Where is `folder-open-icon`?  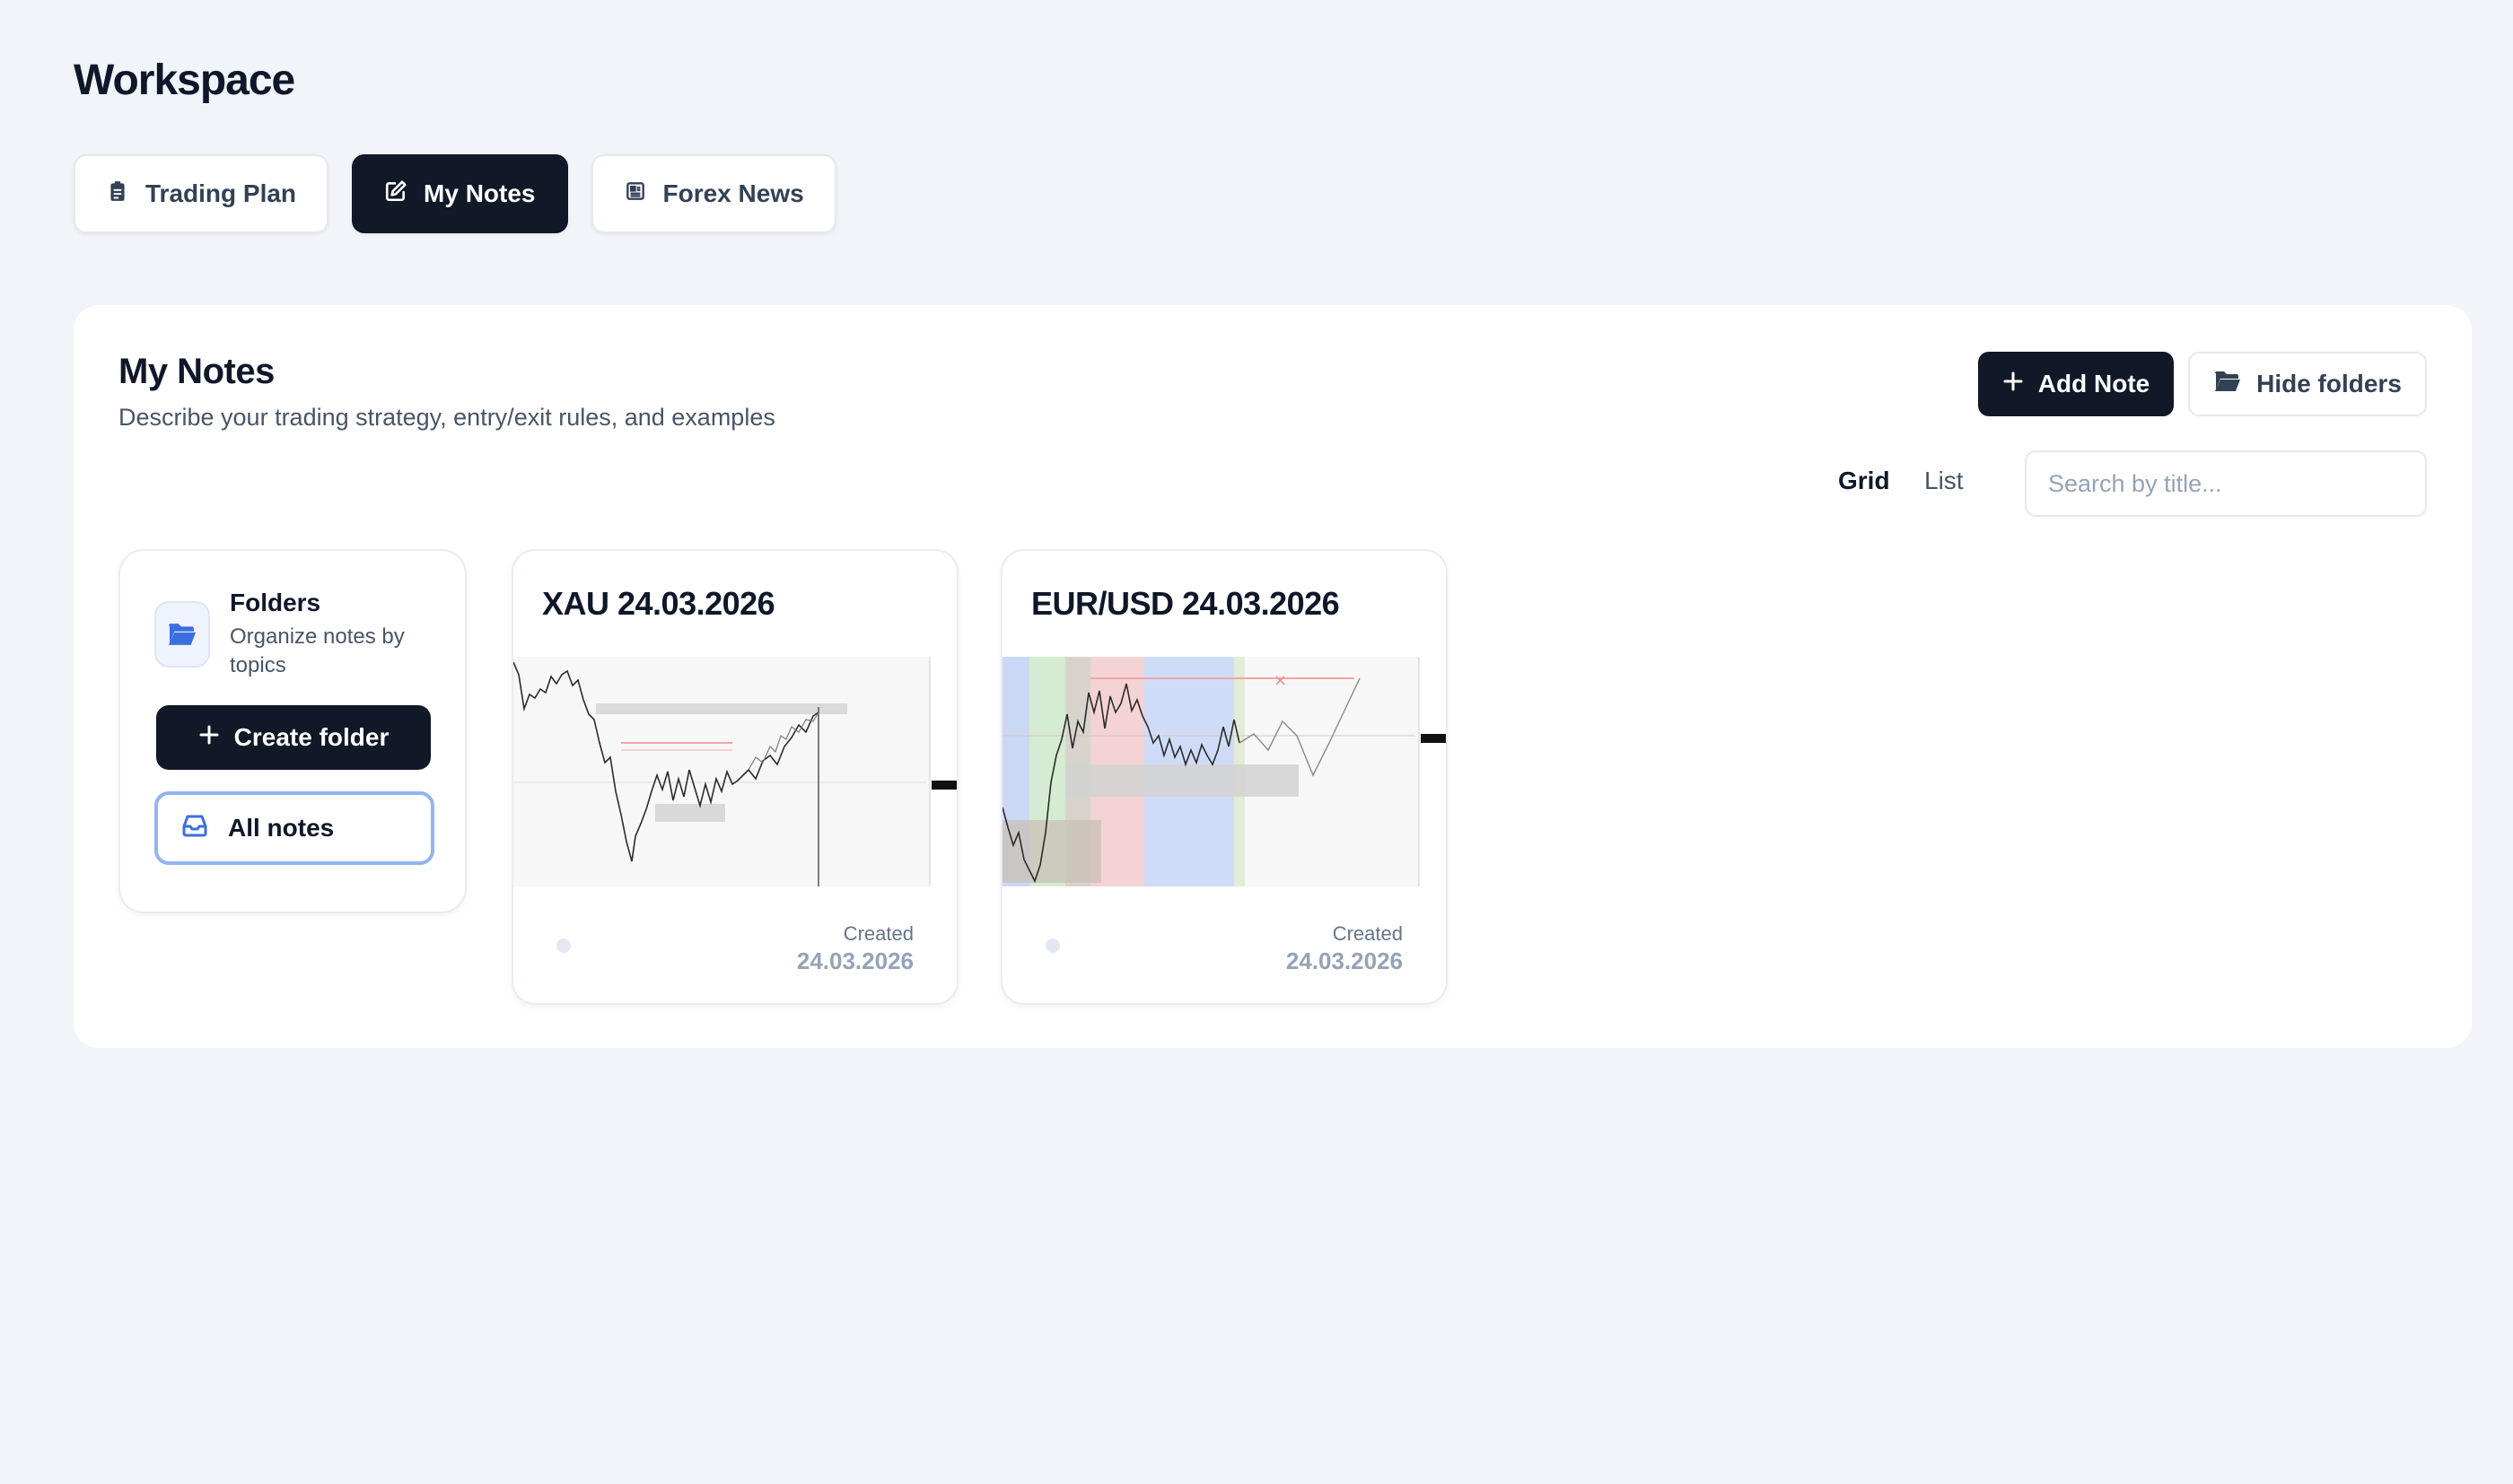
folder-open-icon is located at coordinates (2227, 384).